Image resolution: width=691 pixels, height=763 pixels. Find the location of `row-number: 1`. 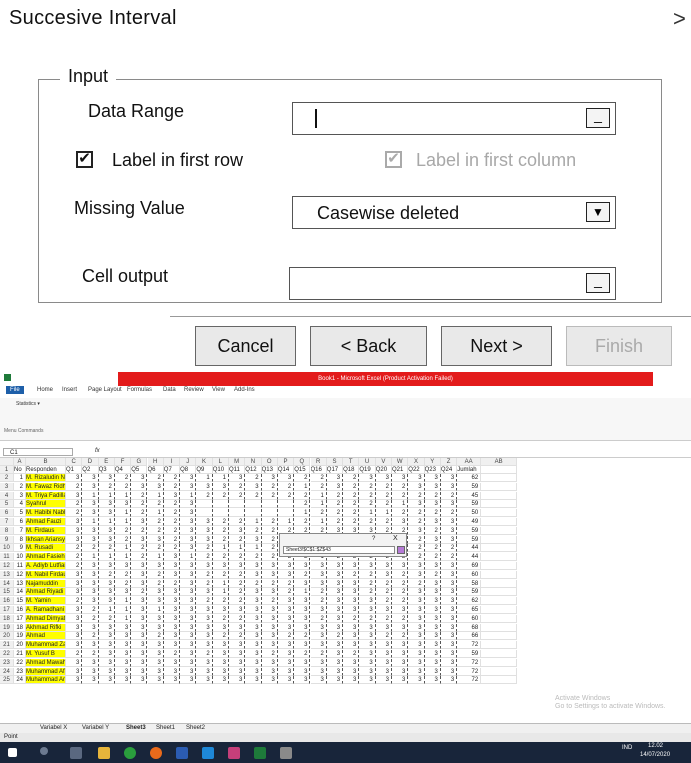

row-number: 1 is located at coordinates (7, 470).